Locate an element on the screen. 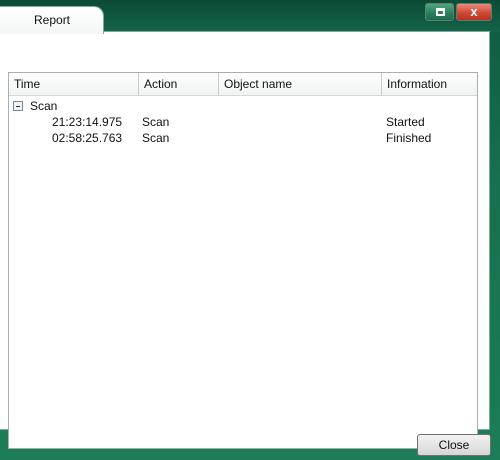  table-row: 02:58:25.763 Scan Finished is located at coordinates (243, 138).